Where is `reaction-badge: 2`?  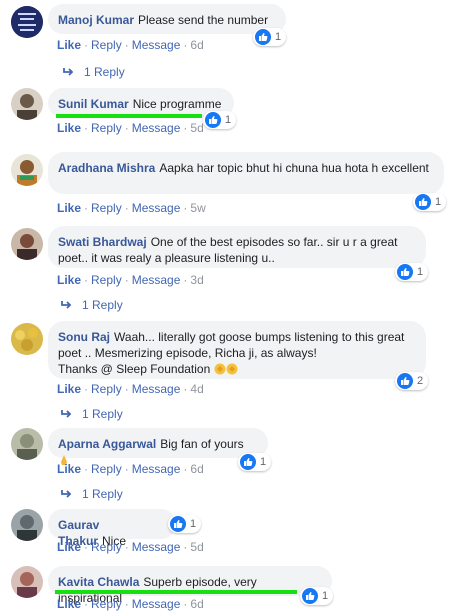
reaction-badge: 2 is located at coordinates (412, 381).